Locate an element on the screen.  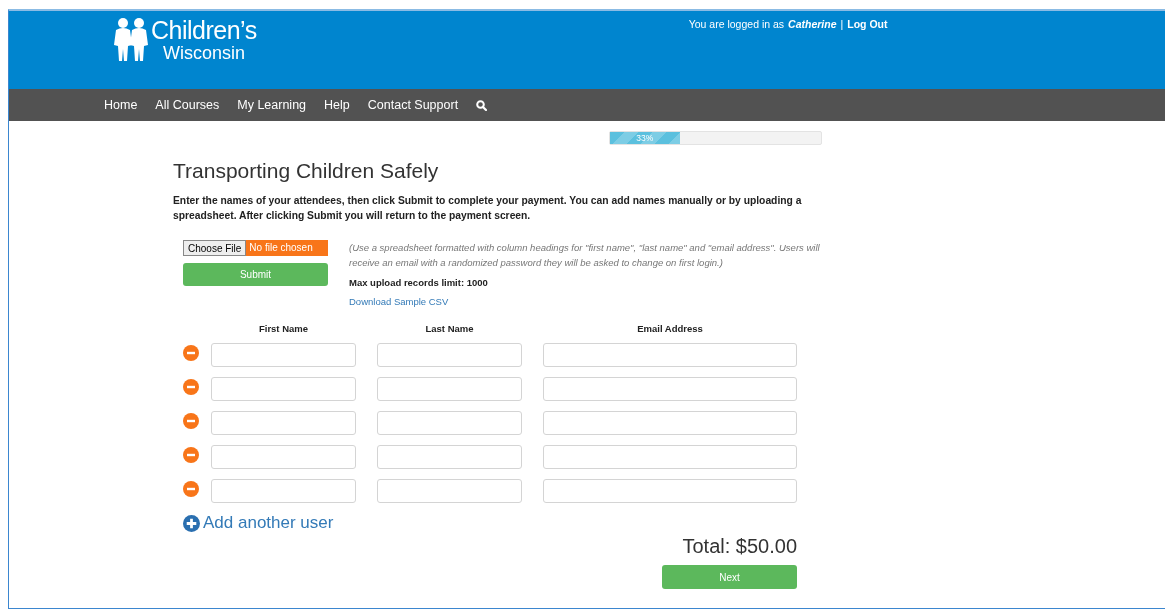
nav-link: Help is located at coordinates (337, 105).